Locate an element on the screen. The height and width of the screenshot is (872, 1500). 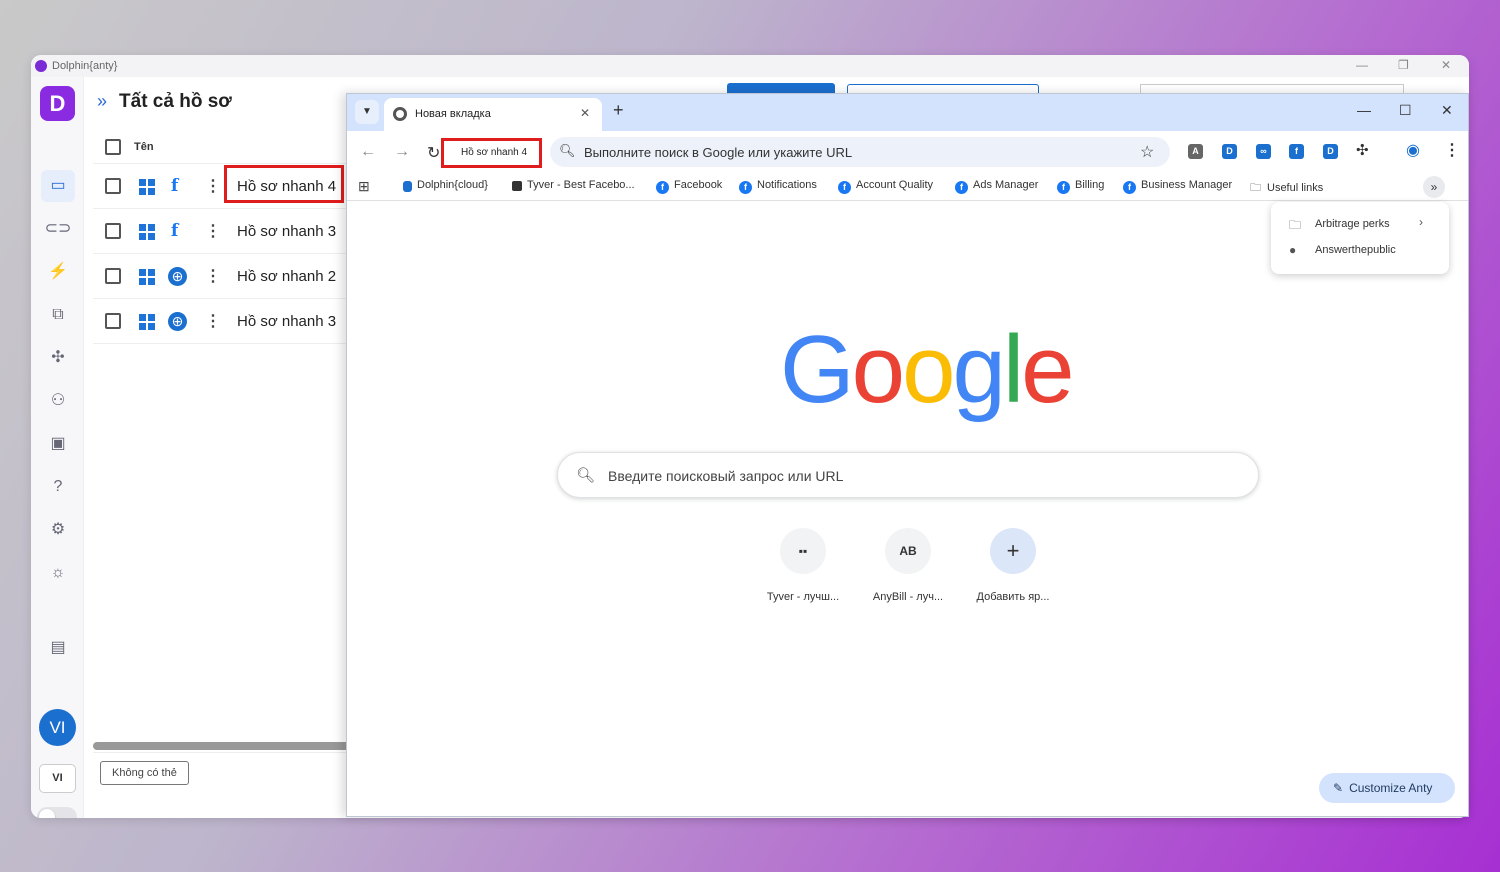
tab-search-icon: ▼ is located at coordinates (367, 112).